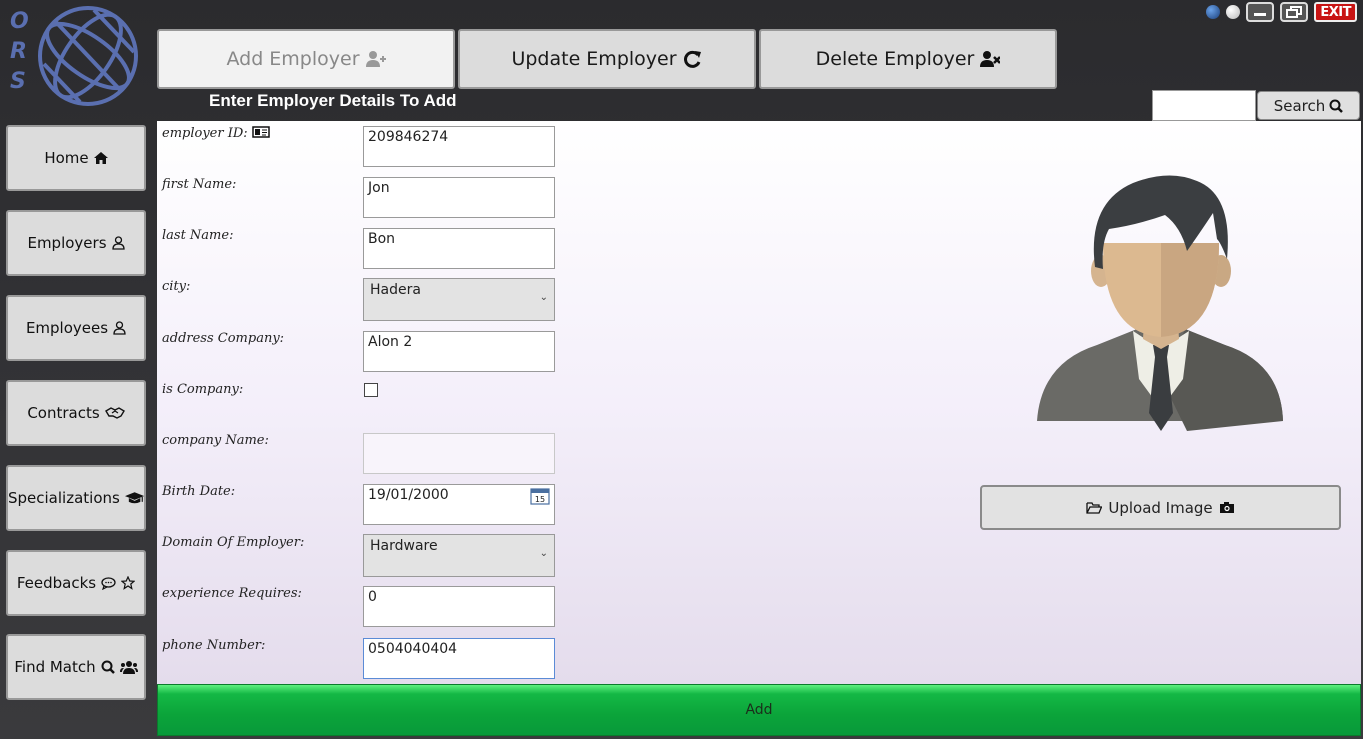 The width and height of the screenshot is (1363, 739). Describe the element at coordinates (108, 583) in the screenshot. I see `comment-icon` at that location.